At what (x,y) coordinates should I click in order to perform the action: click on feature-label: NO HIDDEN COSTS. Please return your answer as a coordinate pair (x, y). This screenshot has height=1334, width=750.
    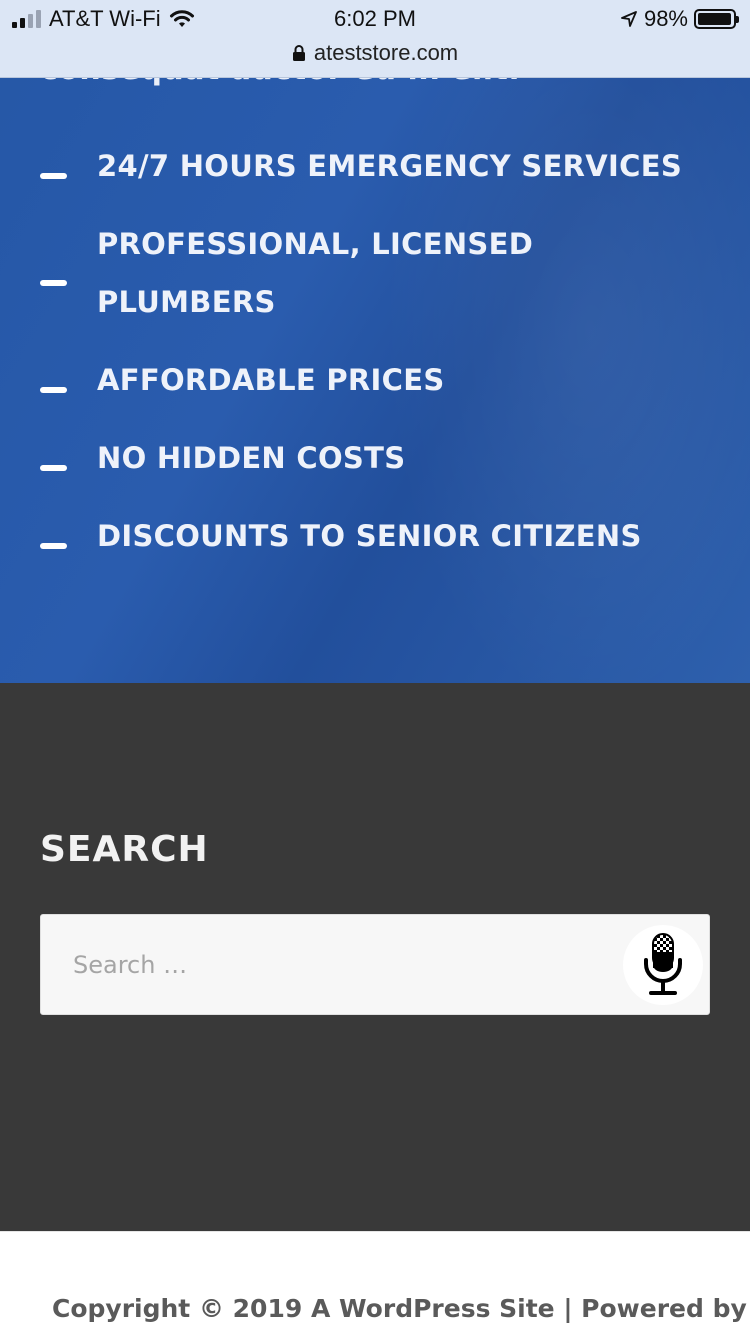
    Looking at the image, I should click on (251, 458).